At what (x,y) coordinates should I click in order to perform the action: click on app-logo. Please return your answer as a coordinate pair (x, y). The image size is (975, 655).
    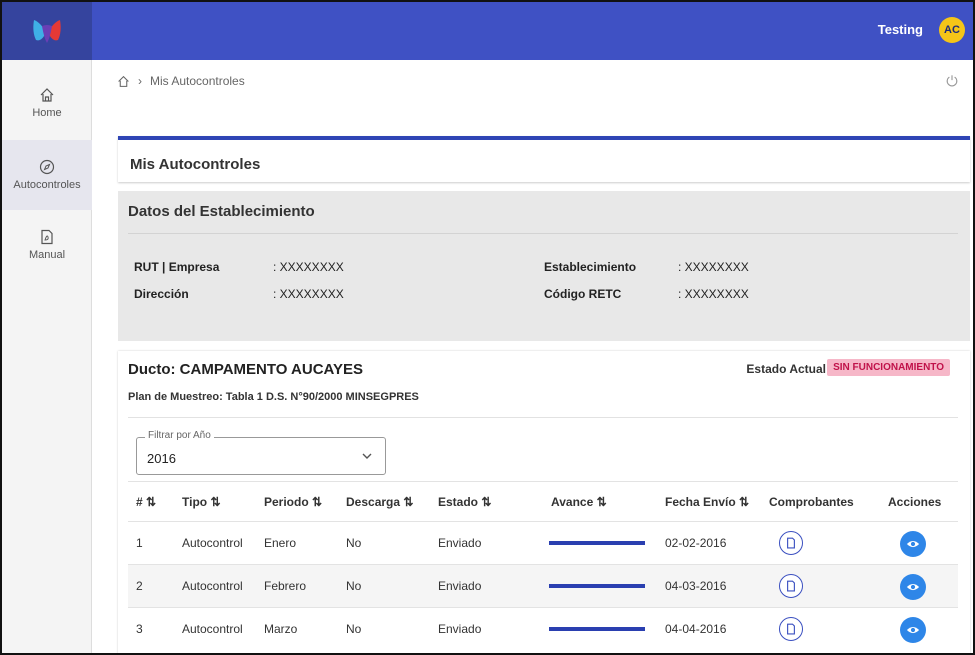
    Looking at the image, I should click on (47, 31).